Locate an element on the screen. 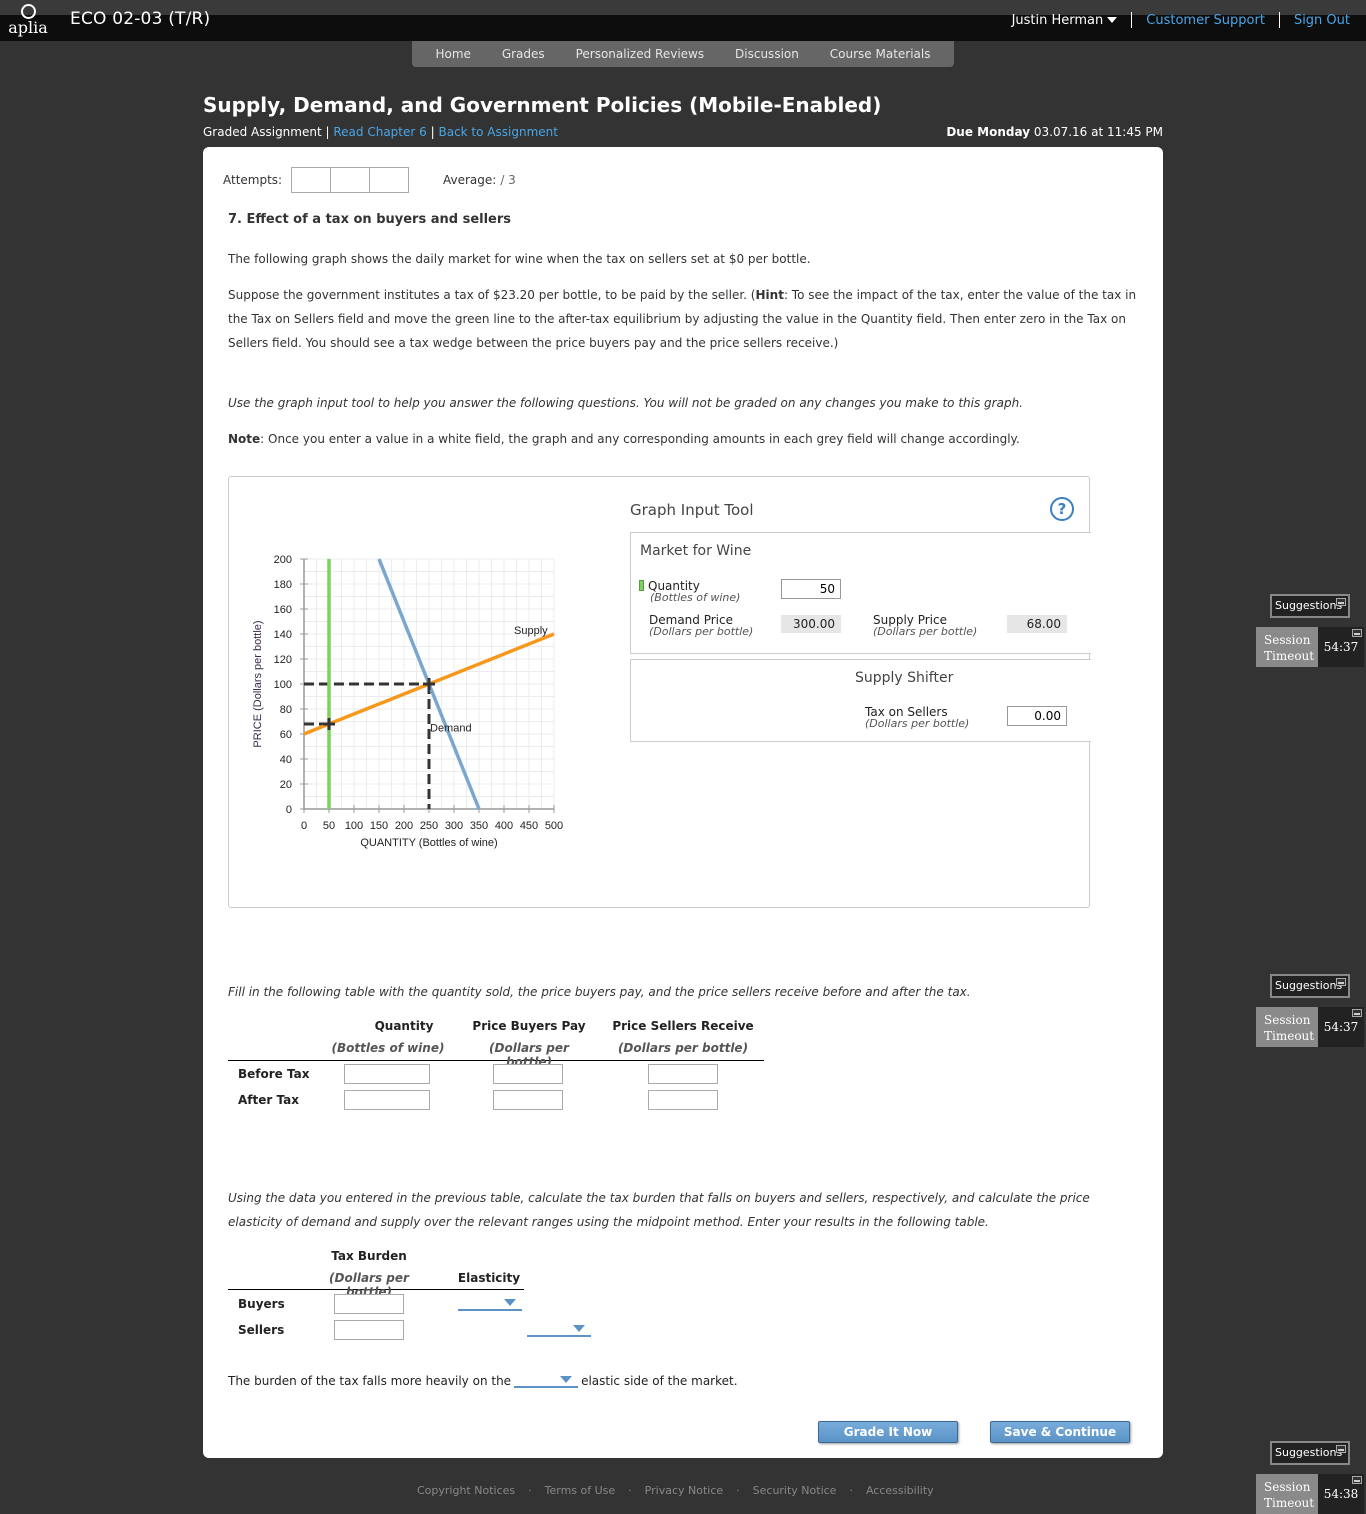 Image resolution: width=1366 pixels, height=1514 pixels. nav-home: Home is located at coordinates (452, 54).